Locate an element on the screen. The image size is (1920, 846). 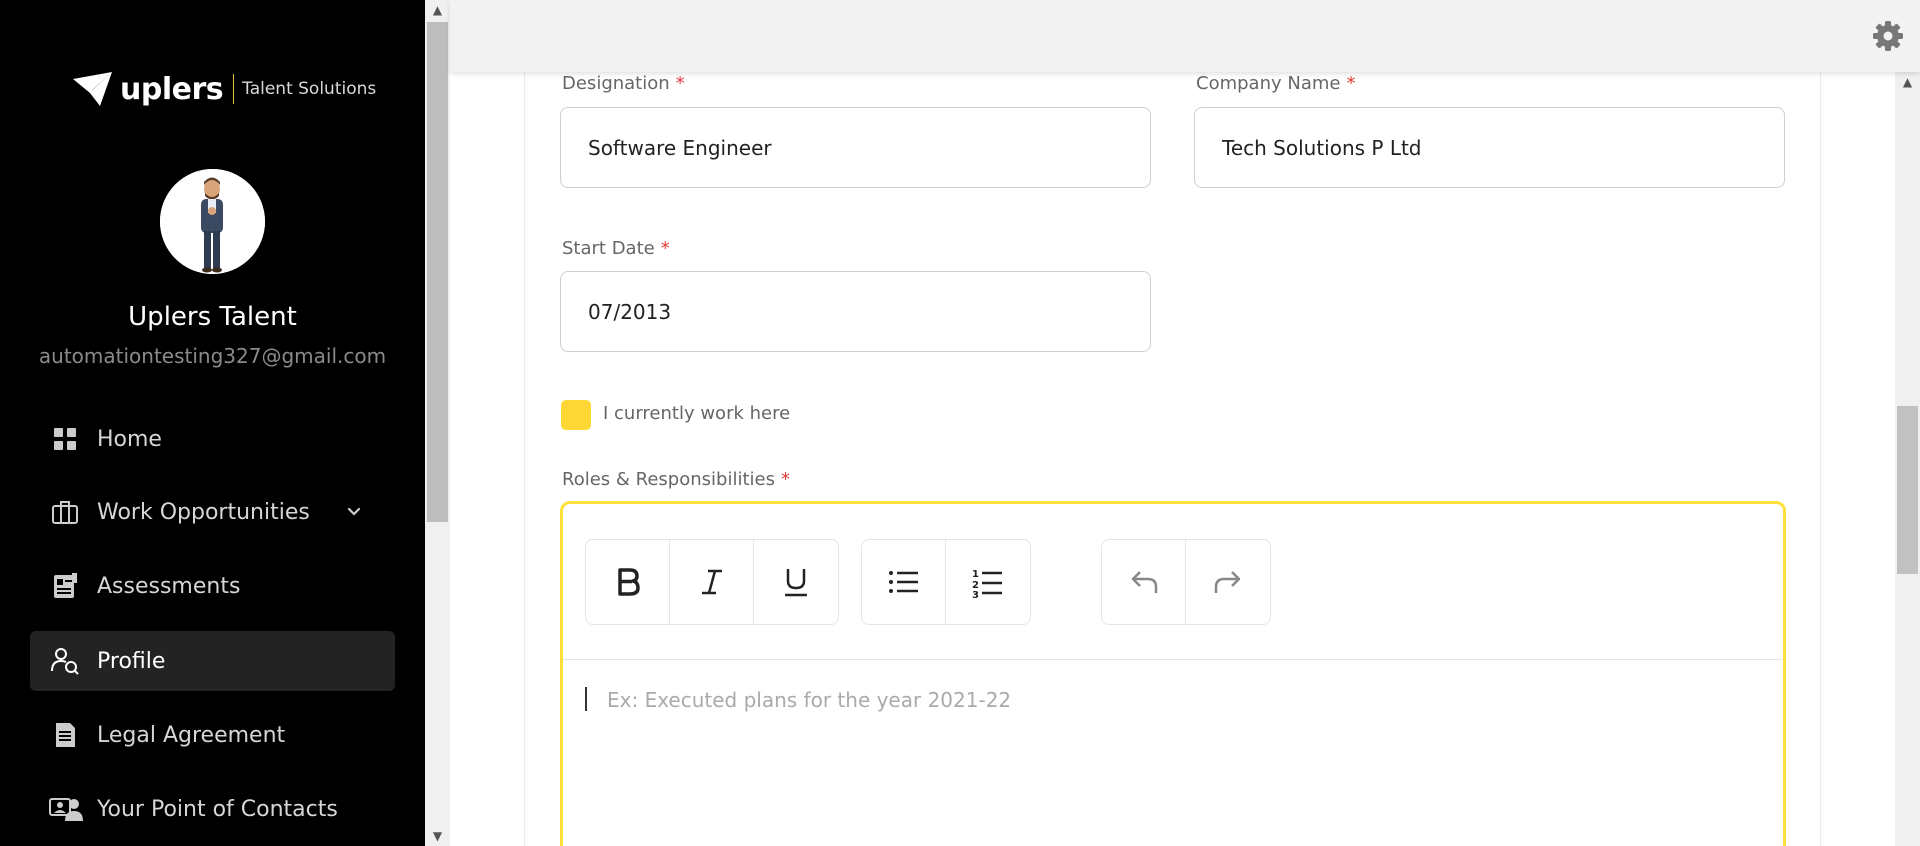
gear-icon is located at coordinates (1888, 36).